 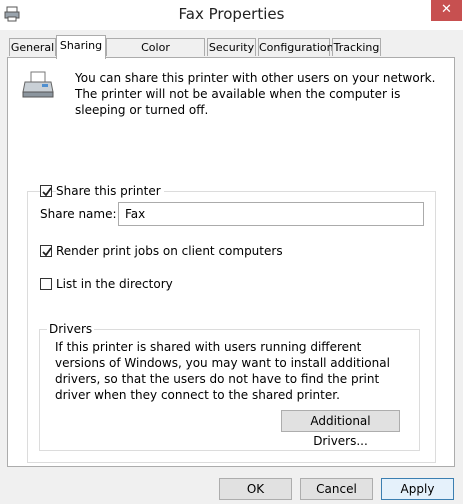 What do you see at coordinates (110, 191) in the screenshot?
I see `share-printer-label: Share this printer` at bounding box center [110, 191].